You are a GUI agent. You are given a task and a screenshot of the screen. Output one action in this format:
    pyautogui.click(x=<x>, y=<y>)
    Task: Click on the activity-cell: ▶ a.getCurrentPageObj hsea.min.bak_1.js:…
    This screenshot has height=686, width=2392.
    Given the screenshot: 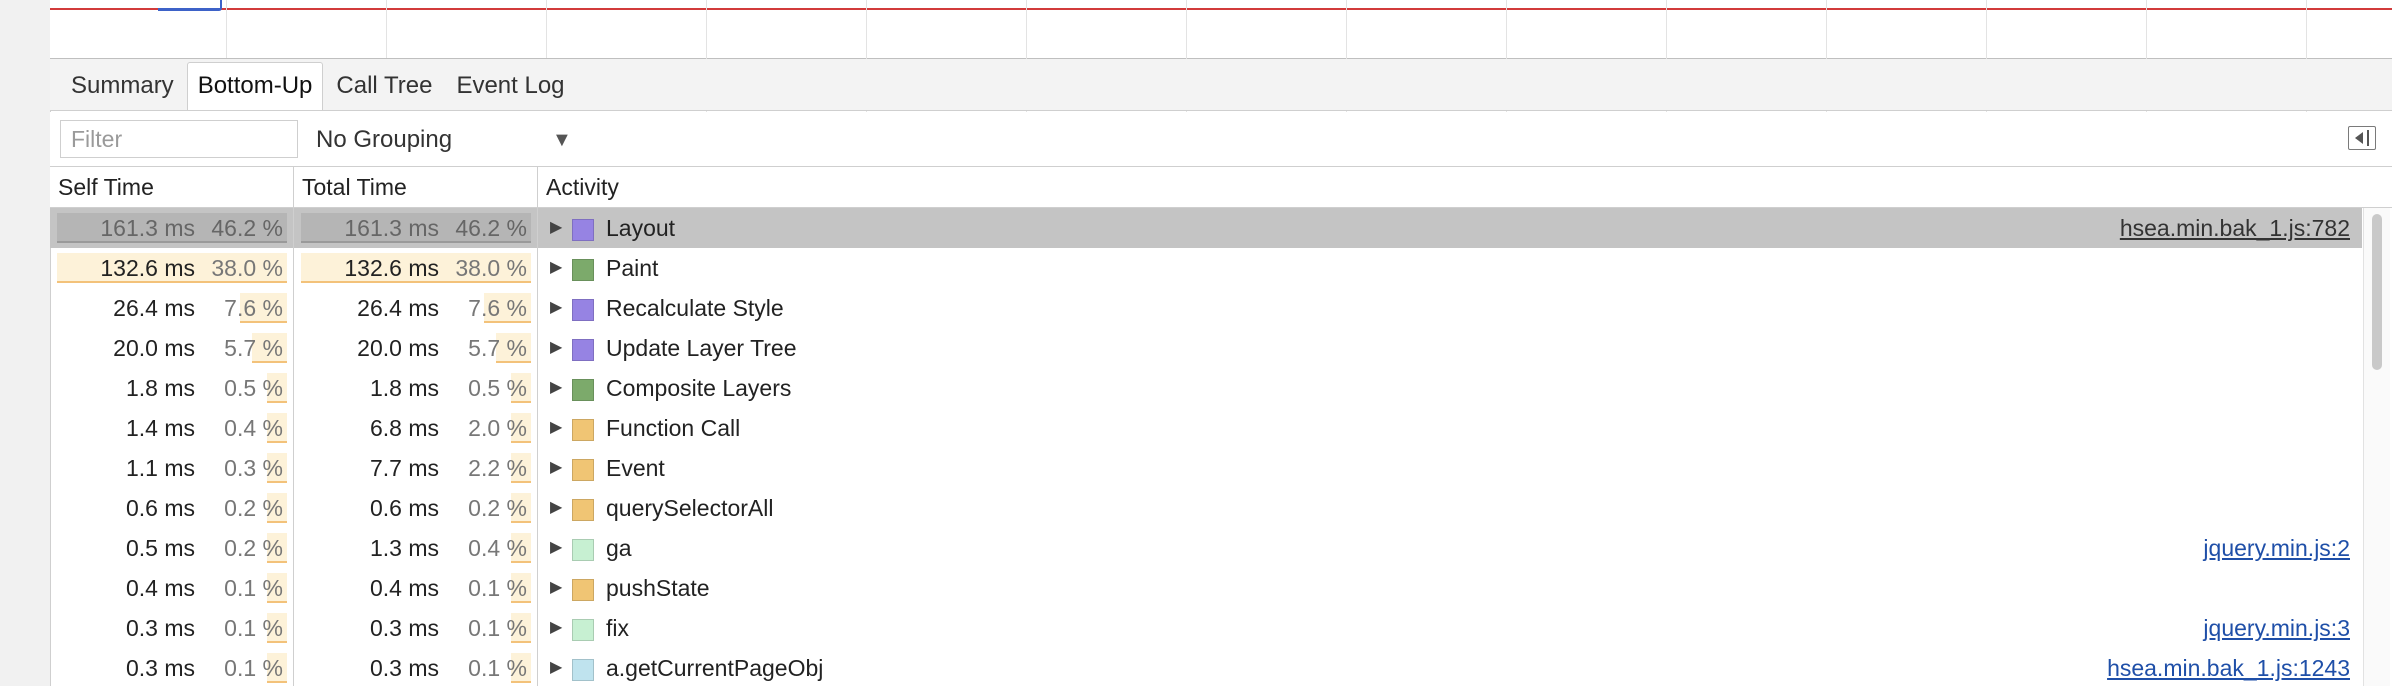 What is the action you would take?
    pyautogui.click(x=1450, y=667)
    